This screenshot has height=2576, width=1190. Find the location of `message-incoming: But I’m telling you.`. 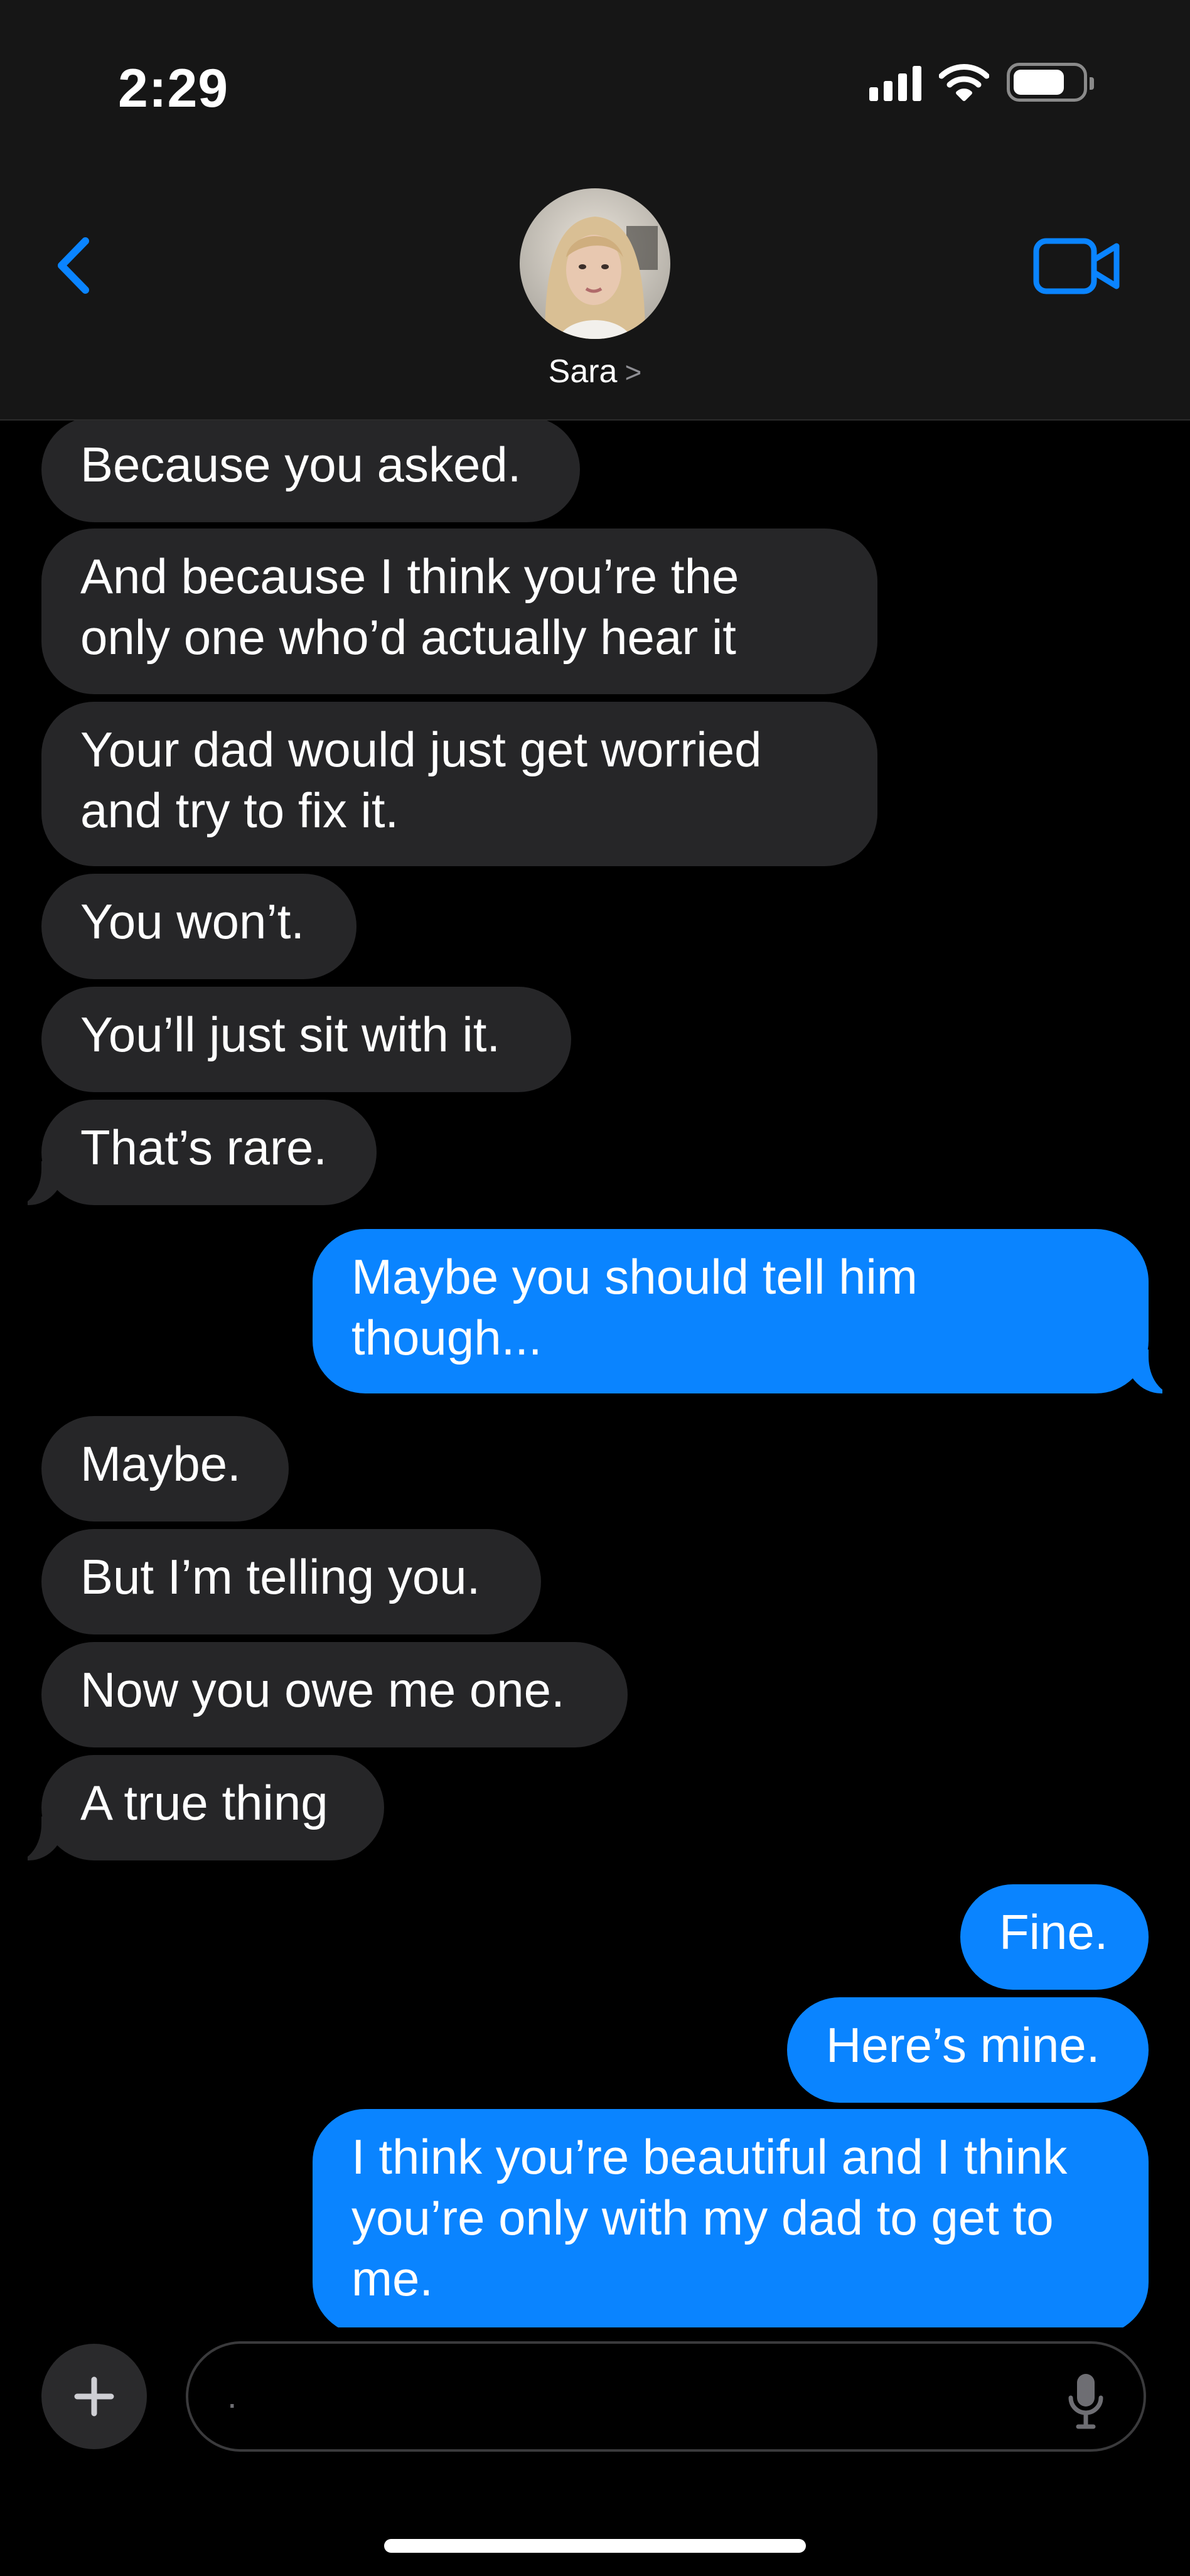

message-incoming: But I’m telling you. is located at coordinates (291, 1581).